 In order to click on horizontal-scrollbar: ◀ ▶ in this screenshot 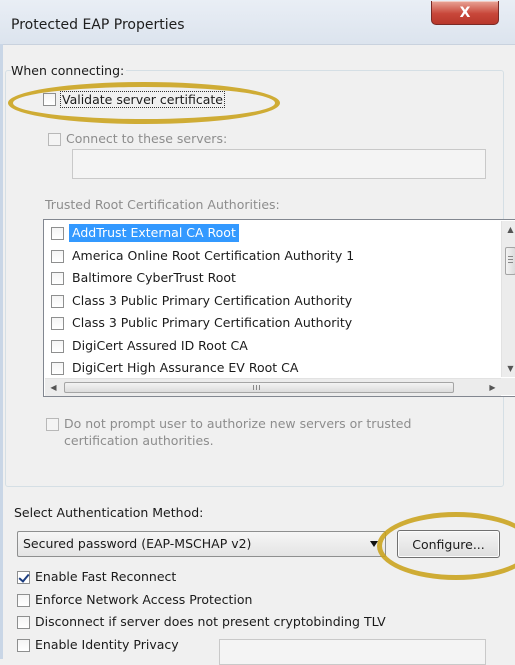, I will do `click(273, 387)`.